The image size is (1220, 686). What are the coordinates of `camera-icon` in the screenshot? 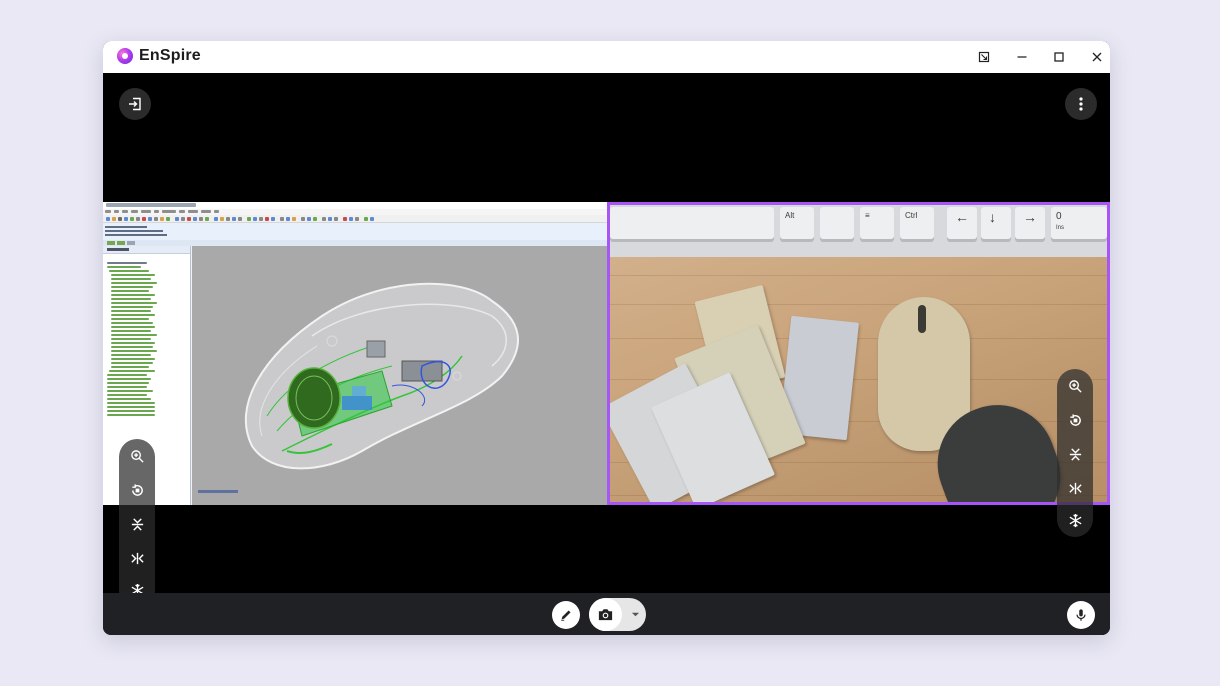 It's located at (605, 615).